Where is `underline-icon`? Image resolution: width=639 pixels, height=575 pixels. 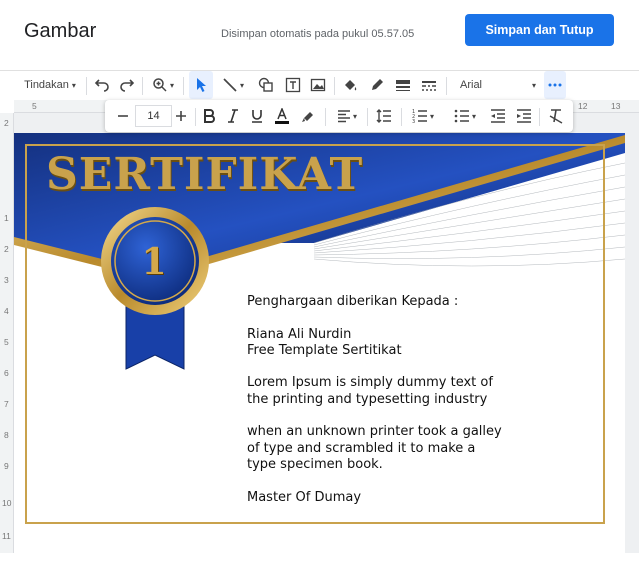
underline-icon is located at coordinates (257, 116).